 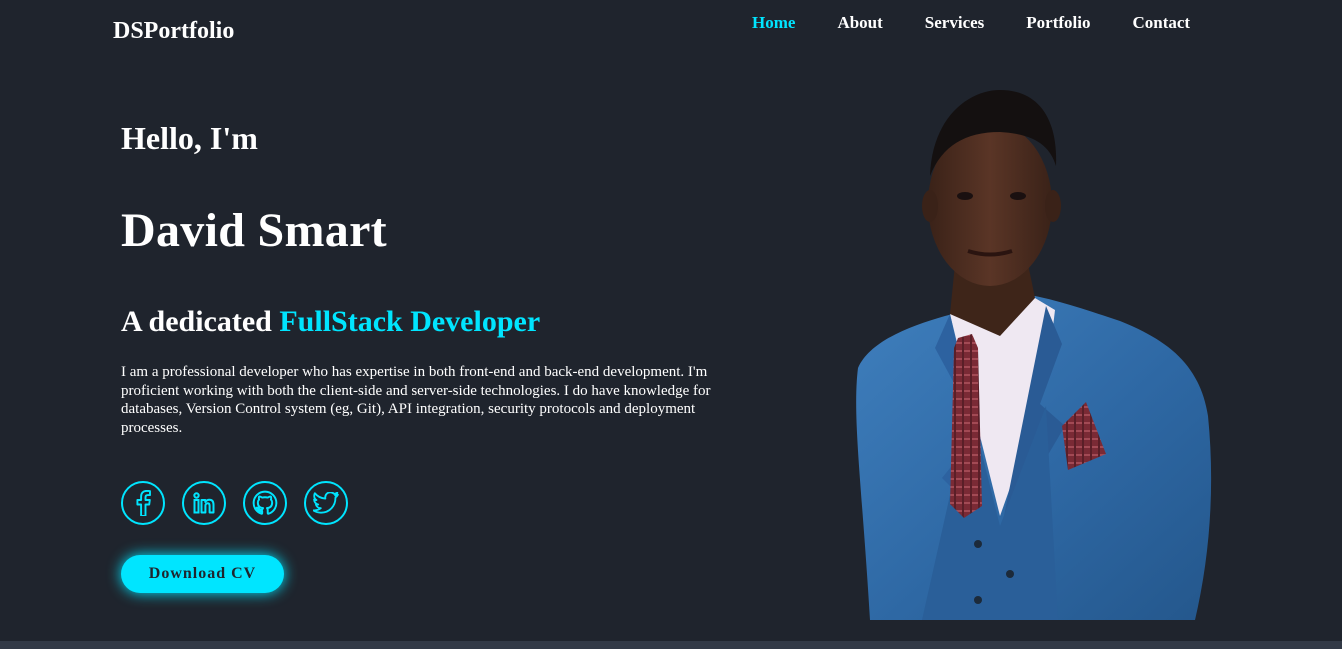 What do you see at coordinates (254, 230) in the screenshot?
I see `hero-name: David Smart` at bounding box center [254, 230].